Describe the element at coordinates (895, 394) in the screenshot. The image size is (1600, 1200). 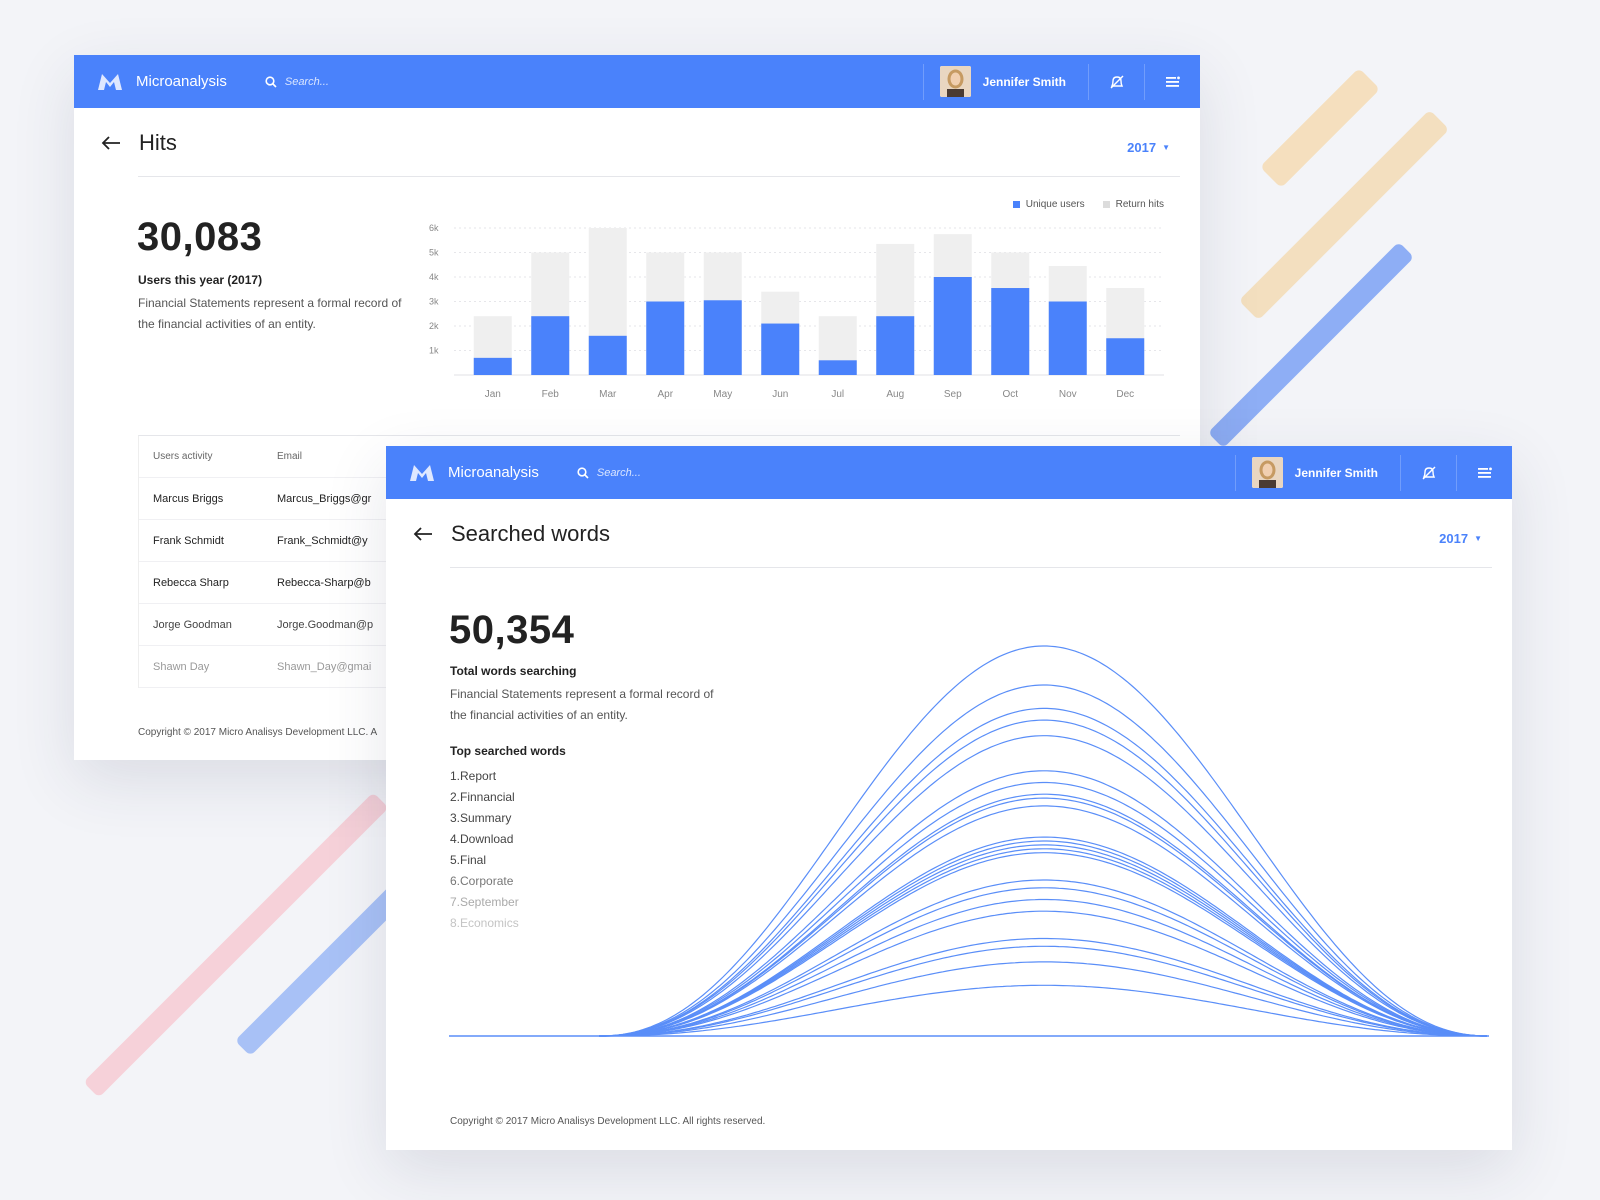
I see `x-tick-label: Aug` at that location.